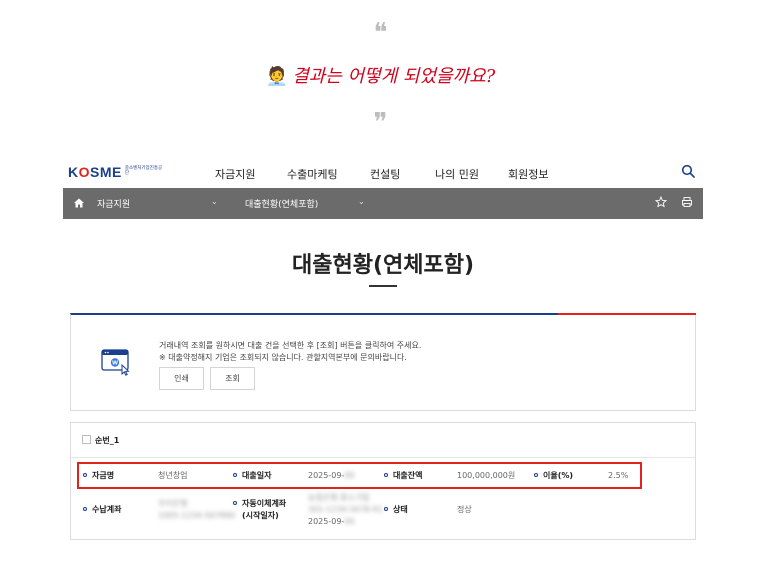 This screenshot has height=565, width=761. What do you see at coordinates (486, 475) in the screenshot?
I see `loan-balance-value: 100,000,000원` at bounding box center [486, 475].